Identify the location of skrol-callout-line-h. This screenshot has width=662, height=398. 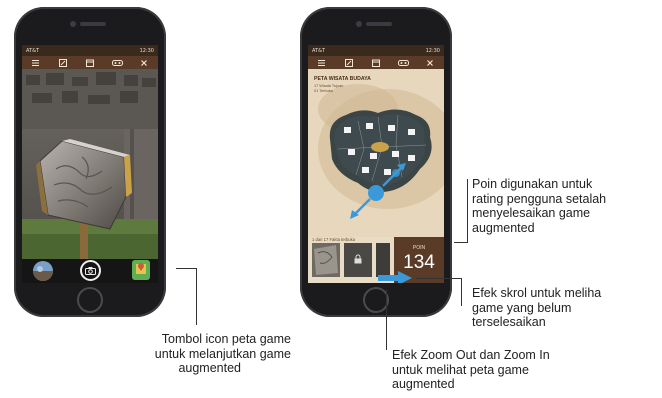
(439, 278).